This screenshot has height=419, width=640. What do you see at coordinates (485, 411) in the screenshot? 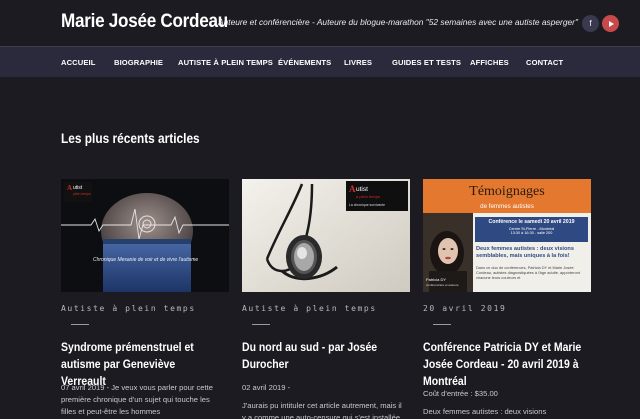
I see `article-excerpt: Deux femmes autistes : deux visions` at bounding box center [485, 411].